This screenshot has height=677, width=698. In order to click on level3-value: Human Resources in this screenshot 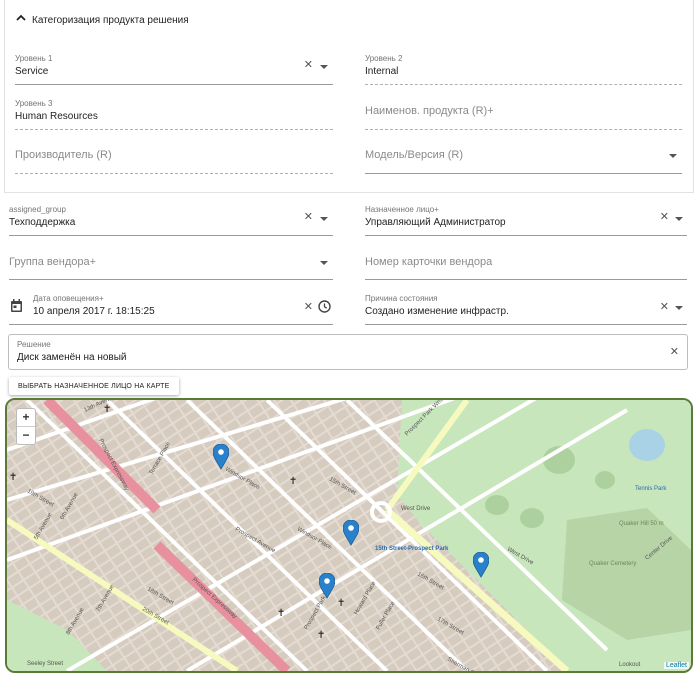, I will do `click(56, 116)`.